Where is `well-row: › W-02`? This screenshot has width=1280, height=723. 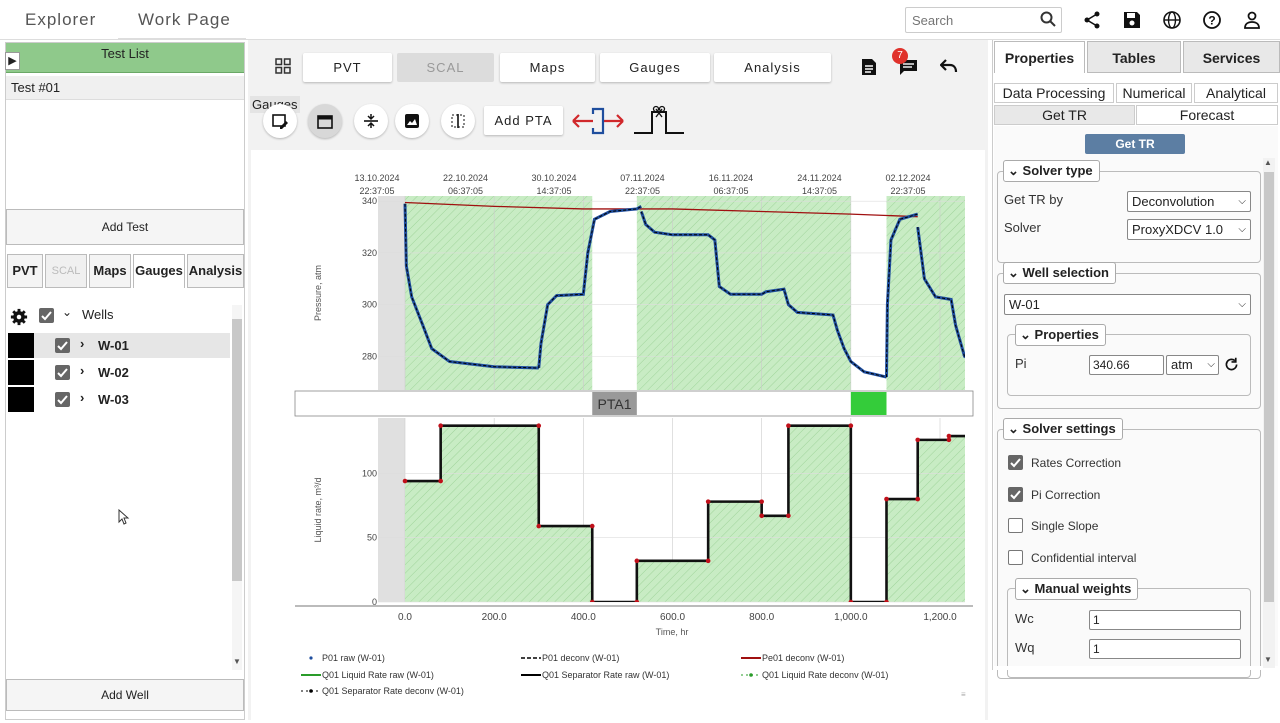 well-row: › W-02 is located at coordinates (119, 372).